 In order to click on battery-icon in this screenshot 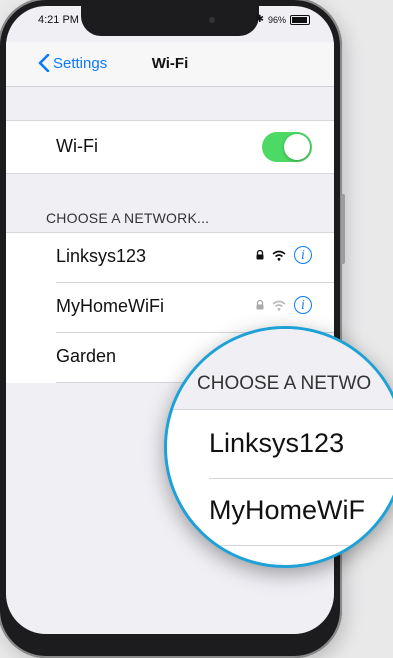, I will do `click(300, 19)`.